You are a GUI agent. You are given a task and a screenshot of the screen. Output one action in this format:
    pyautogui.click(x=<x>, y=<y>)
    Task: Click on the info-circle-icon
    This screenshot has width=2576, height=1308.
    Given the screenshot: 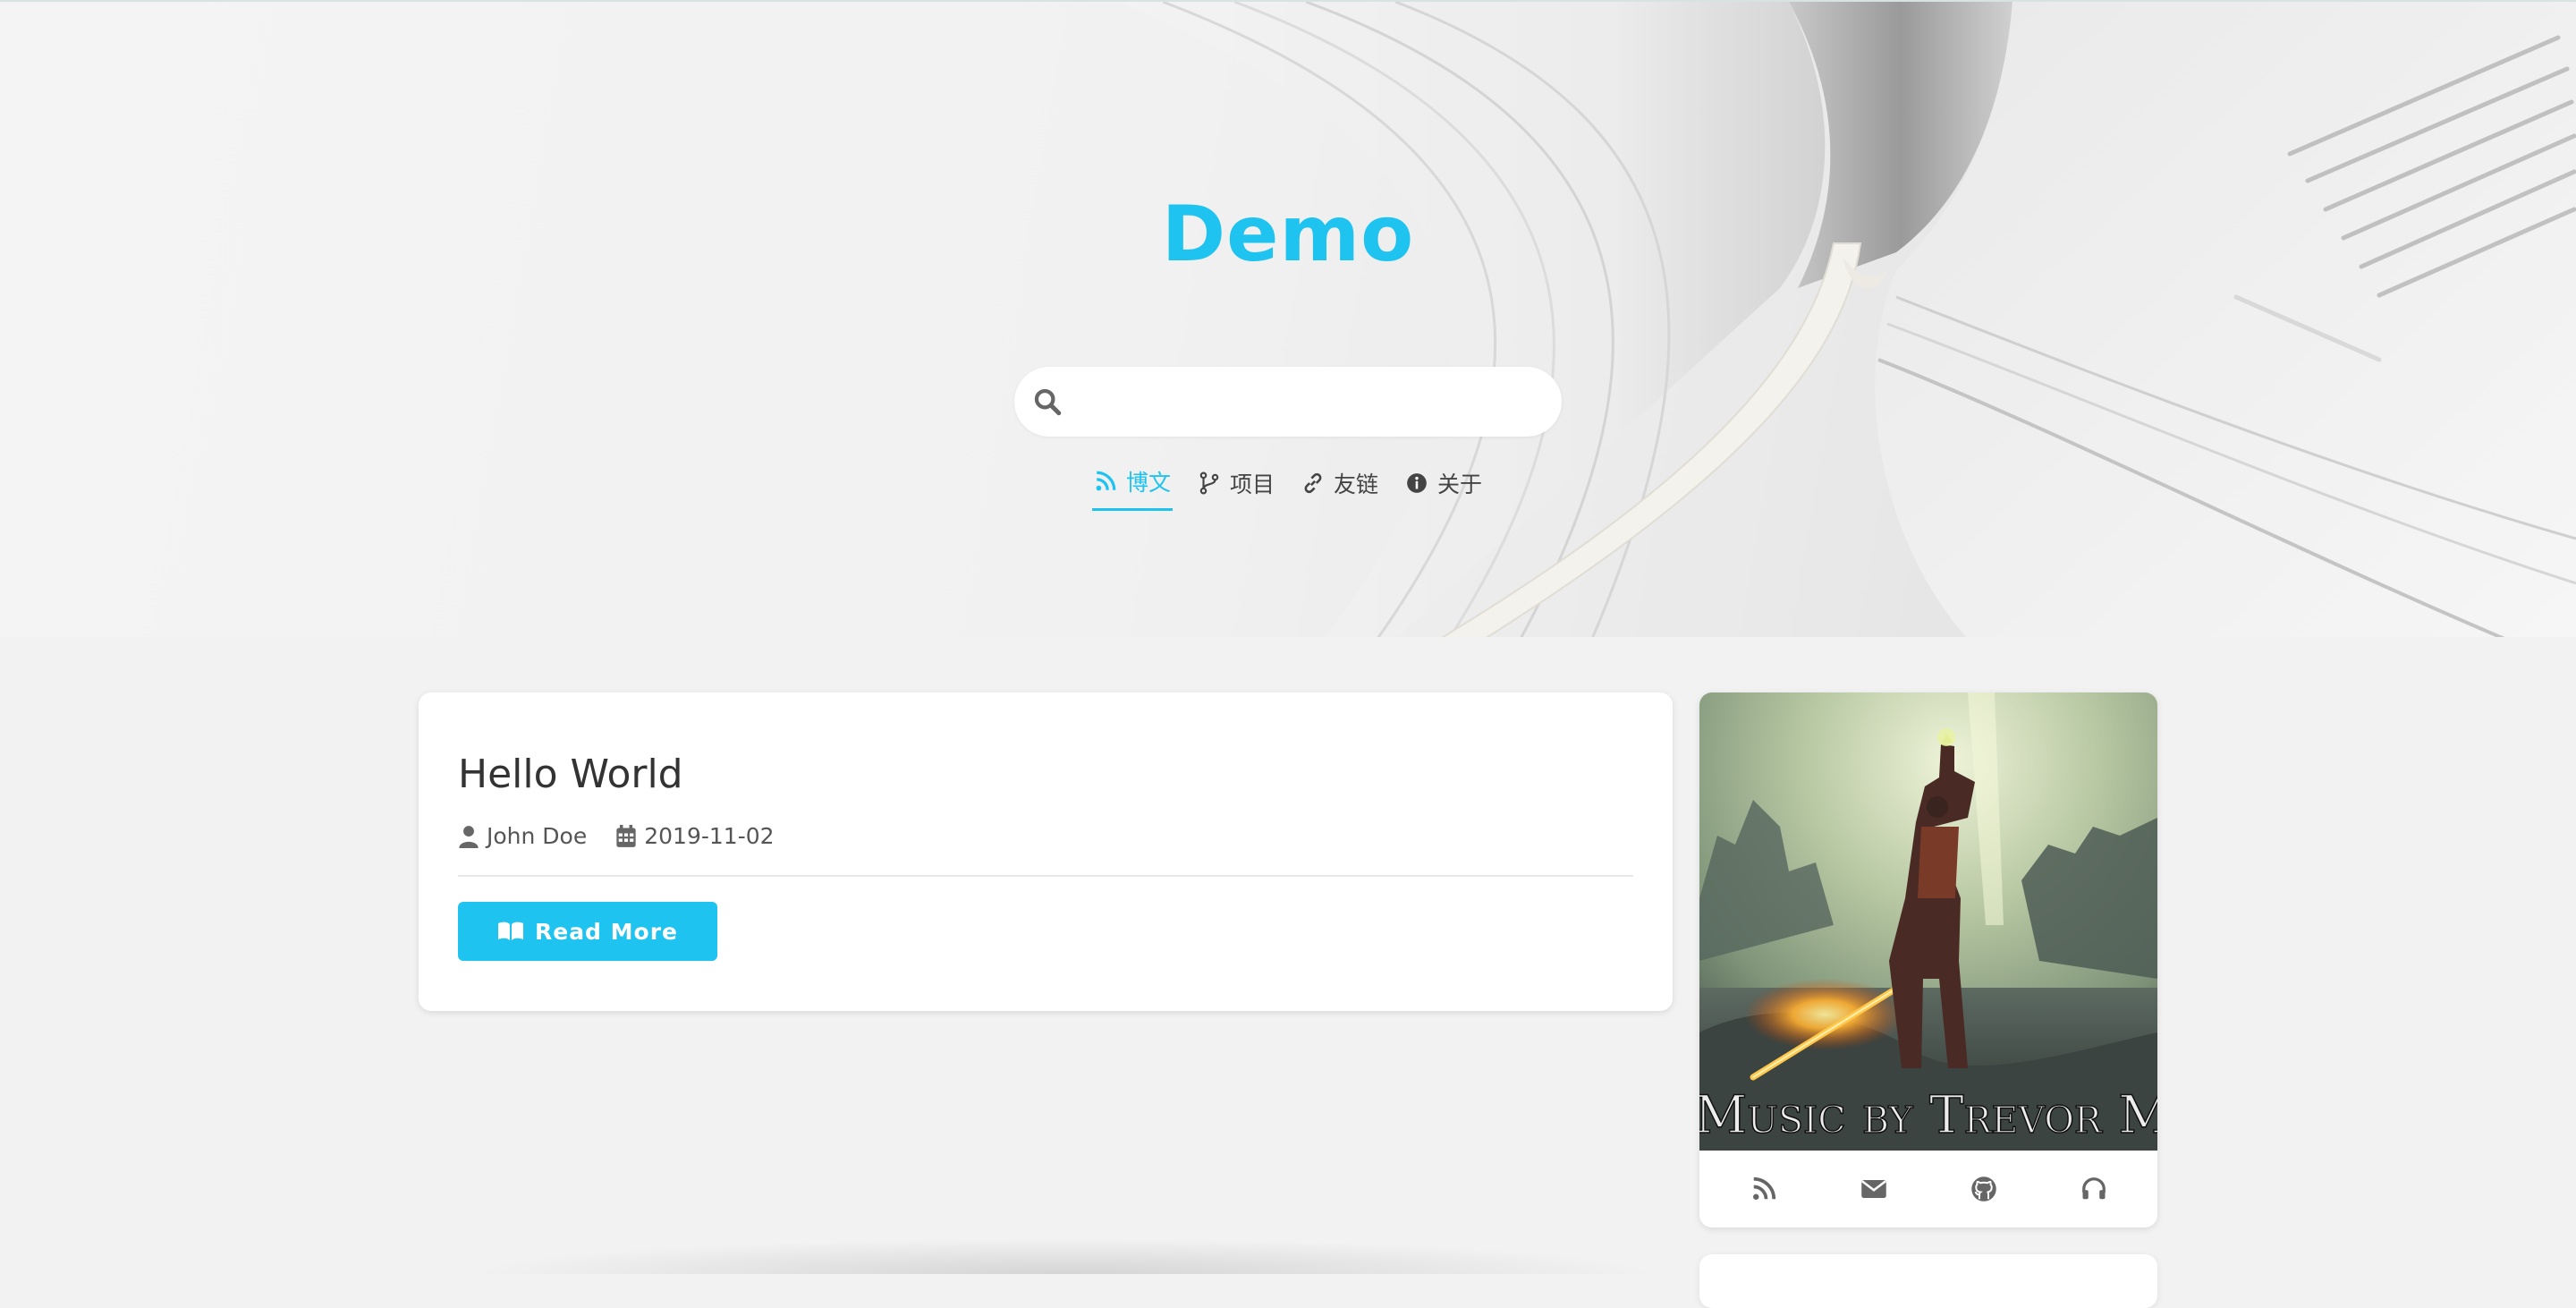 What is the action you would take?
    pyautogui.click(x=1417, y=482)
    